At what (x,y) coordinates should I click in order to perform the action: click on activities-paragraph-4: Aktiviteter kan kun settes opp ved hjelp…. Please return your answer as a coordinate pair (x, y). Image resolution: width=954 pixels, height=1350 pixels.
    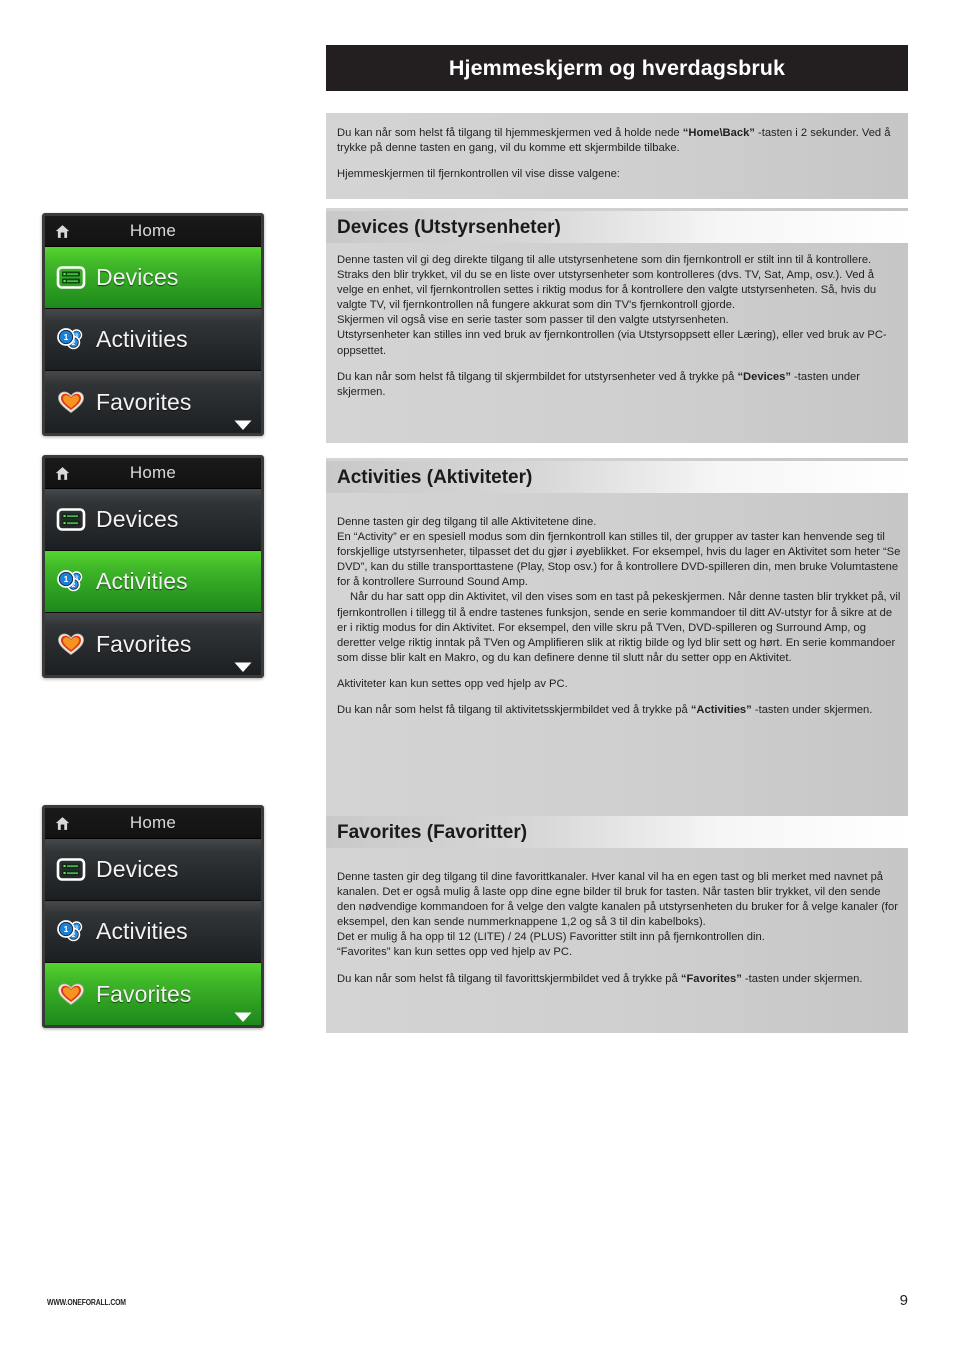
    Looking at the image, I should click on (452, 683).